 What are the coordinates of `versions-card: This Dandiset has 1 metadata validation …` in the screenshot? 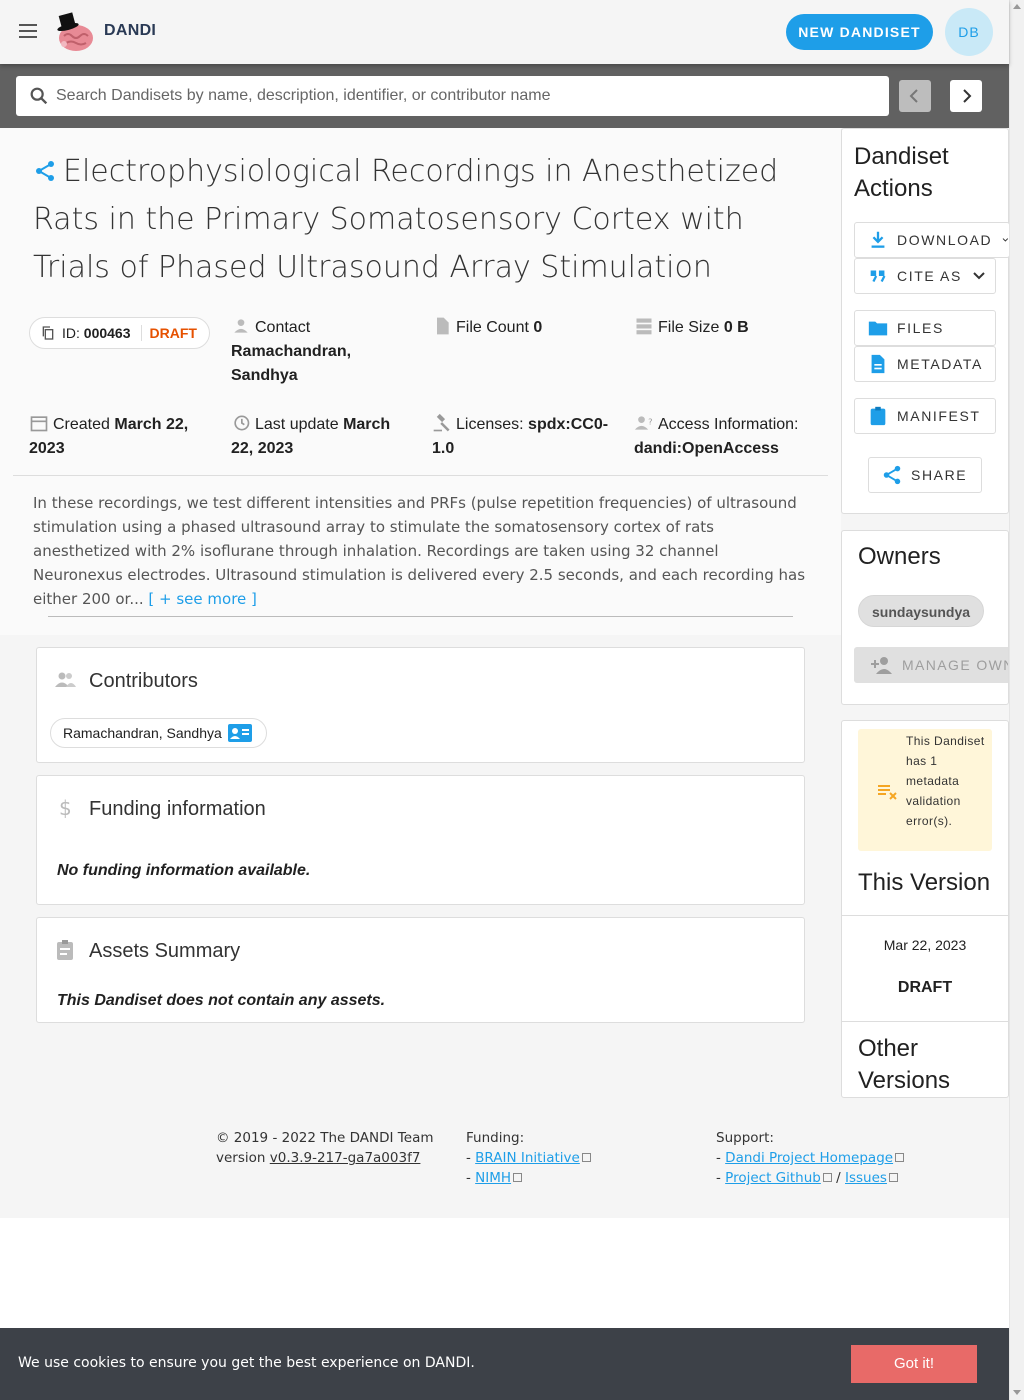 It's located at (925, 909).